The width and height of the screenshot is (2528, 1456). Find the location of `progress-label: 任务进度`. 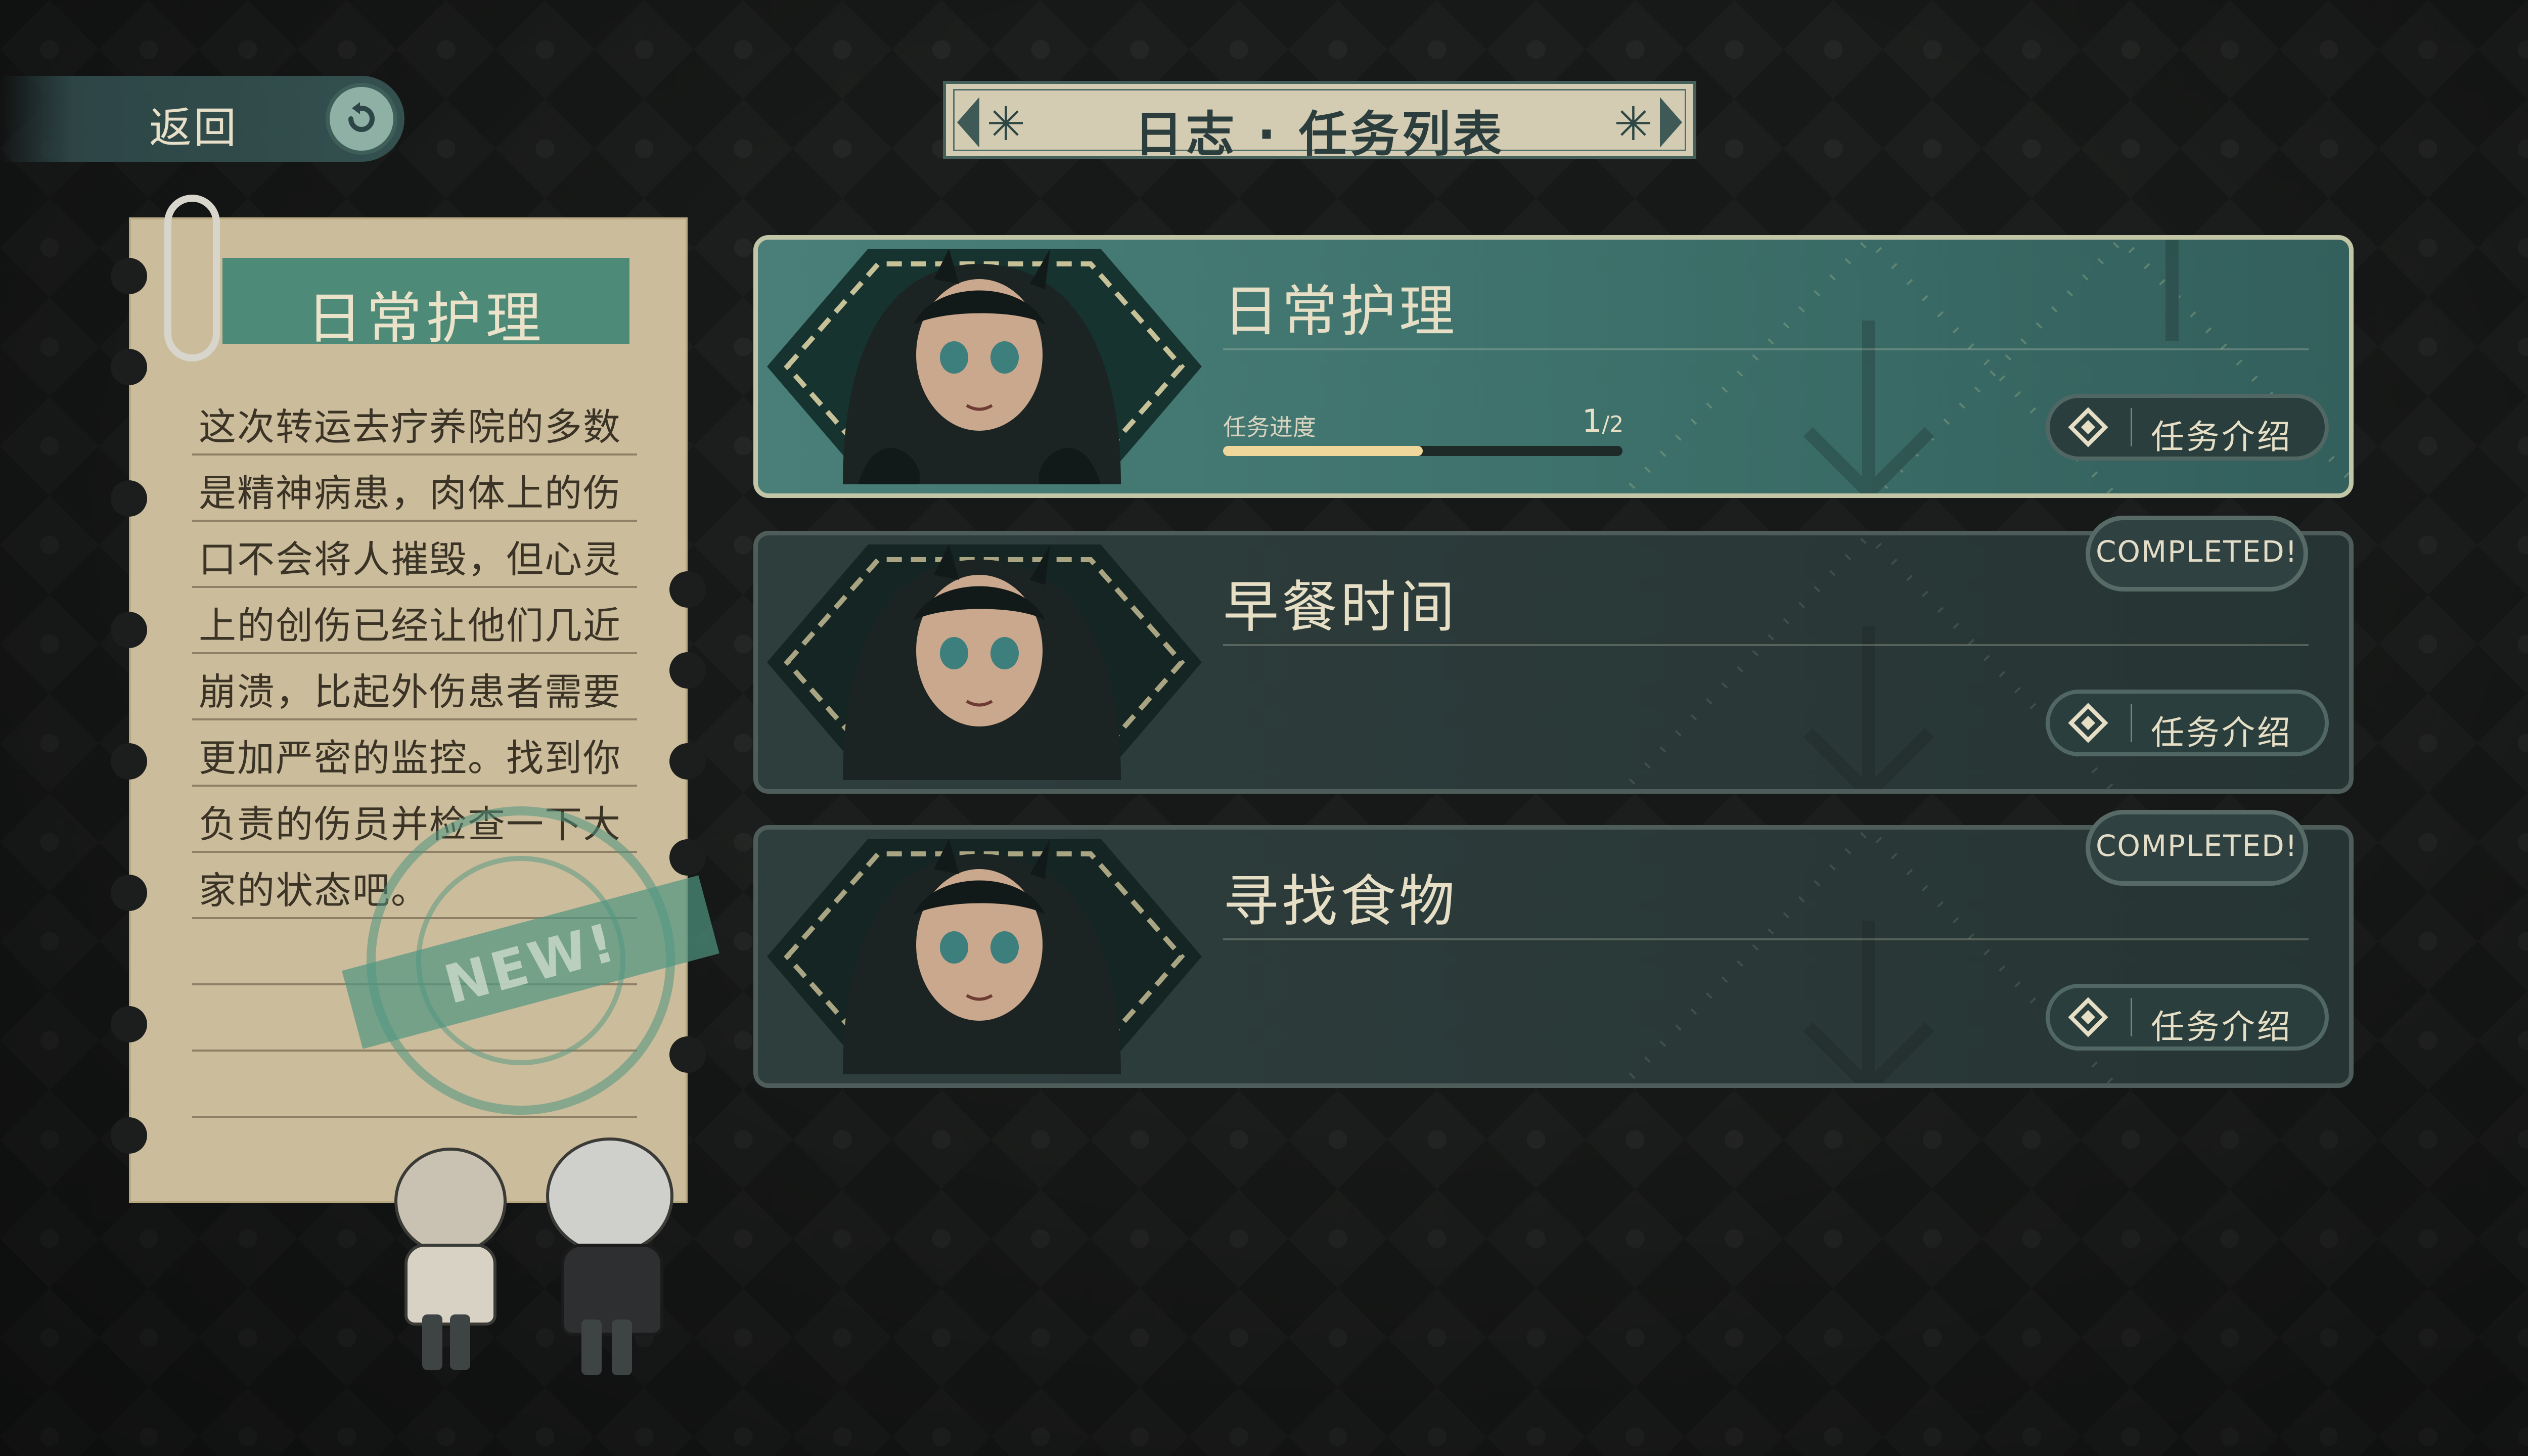

progress-label: 任务进度 is located at coordinates (1270, 427).